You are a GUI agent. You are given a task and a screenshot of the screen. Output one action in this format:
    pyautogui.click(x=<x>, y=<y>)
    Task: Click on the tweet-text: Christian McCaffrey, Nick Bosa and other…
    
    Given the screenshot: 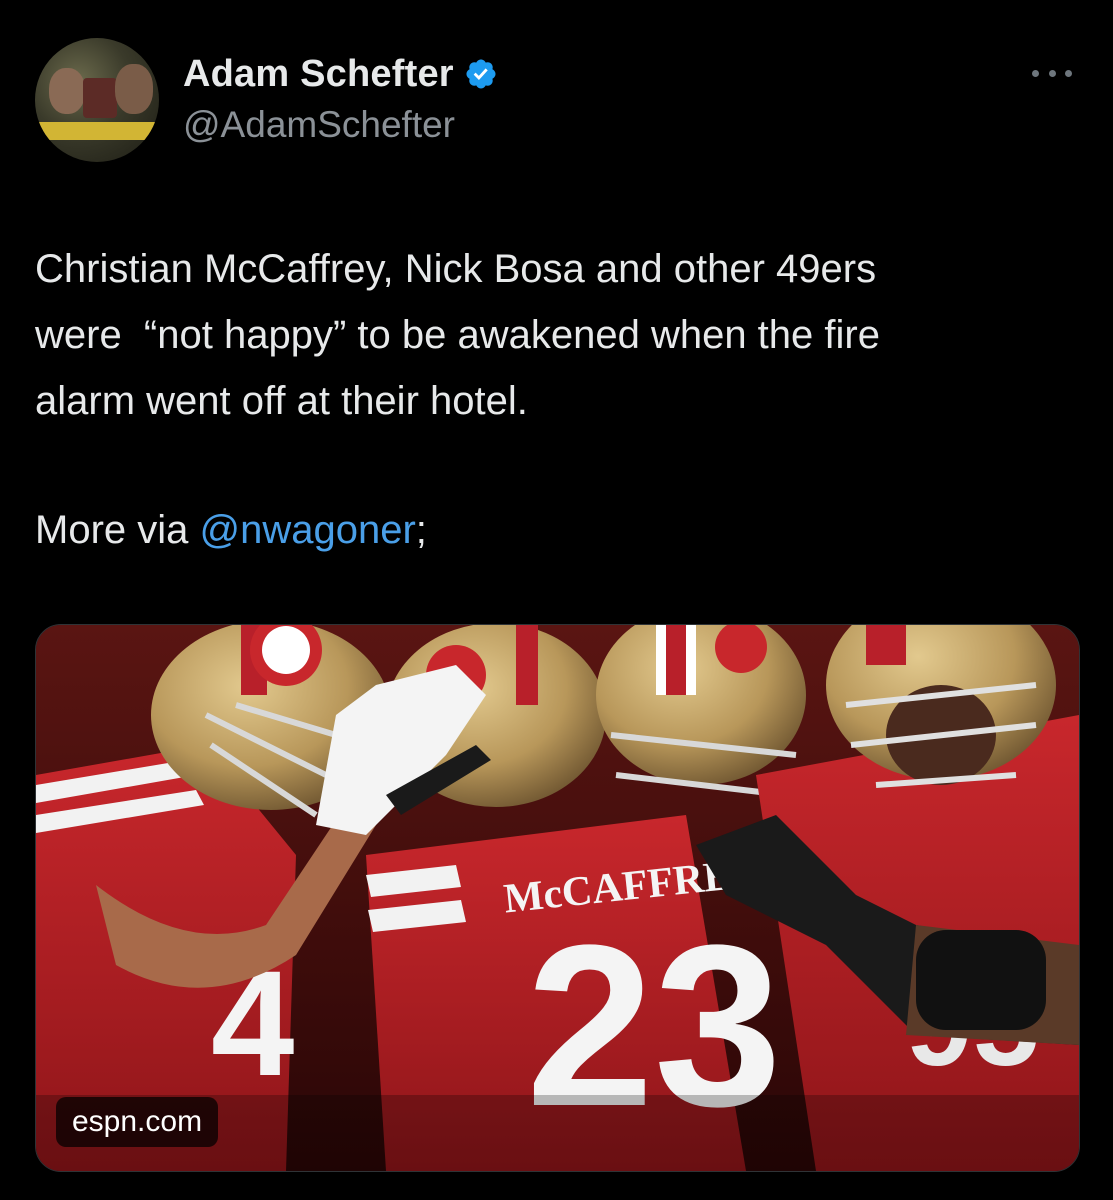 What is the action you would take?
    pyautogui.click(x=457, y=335)
    